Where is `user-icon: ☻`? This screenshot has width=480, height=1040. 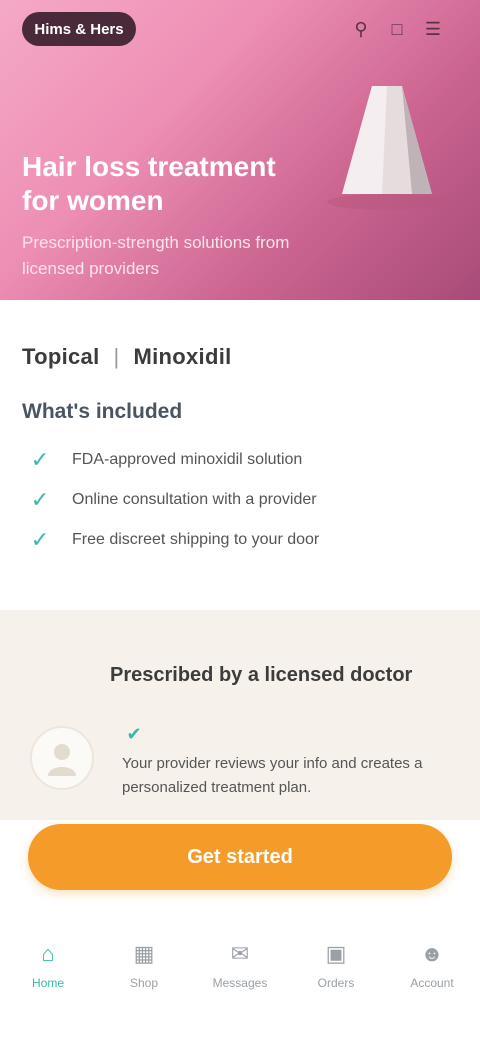 user-icon: ☻ is located at coordinates (432, 953).